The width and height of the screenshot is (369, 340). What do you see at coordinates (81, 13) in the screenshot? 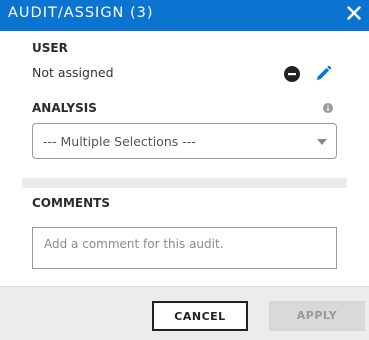
I see `dialog-title: AUDIT/ASSIGN (3)` at bounding box center [81, 13].